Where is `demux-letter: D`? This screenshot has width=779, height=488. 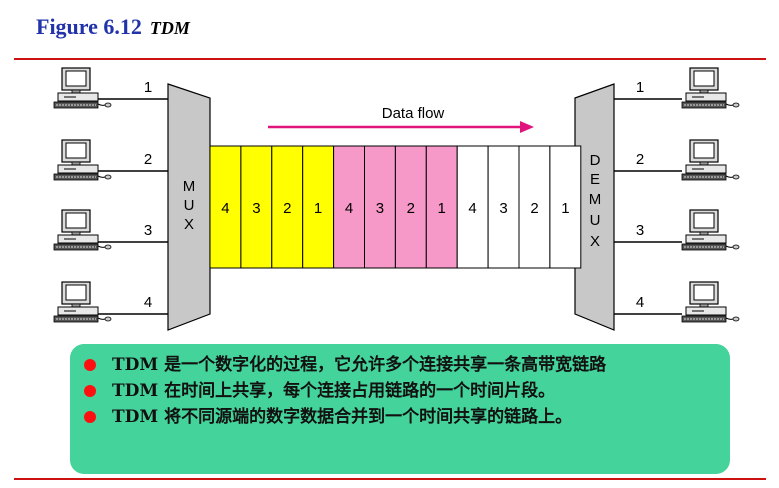 demux-letter: D is located at coordinates (595, 160).